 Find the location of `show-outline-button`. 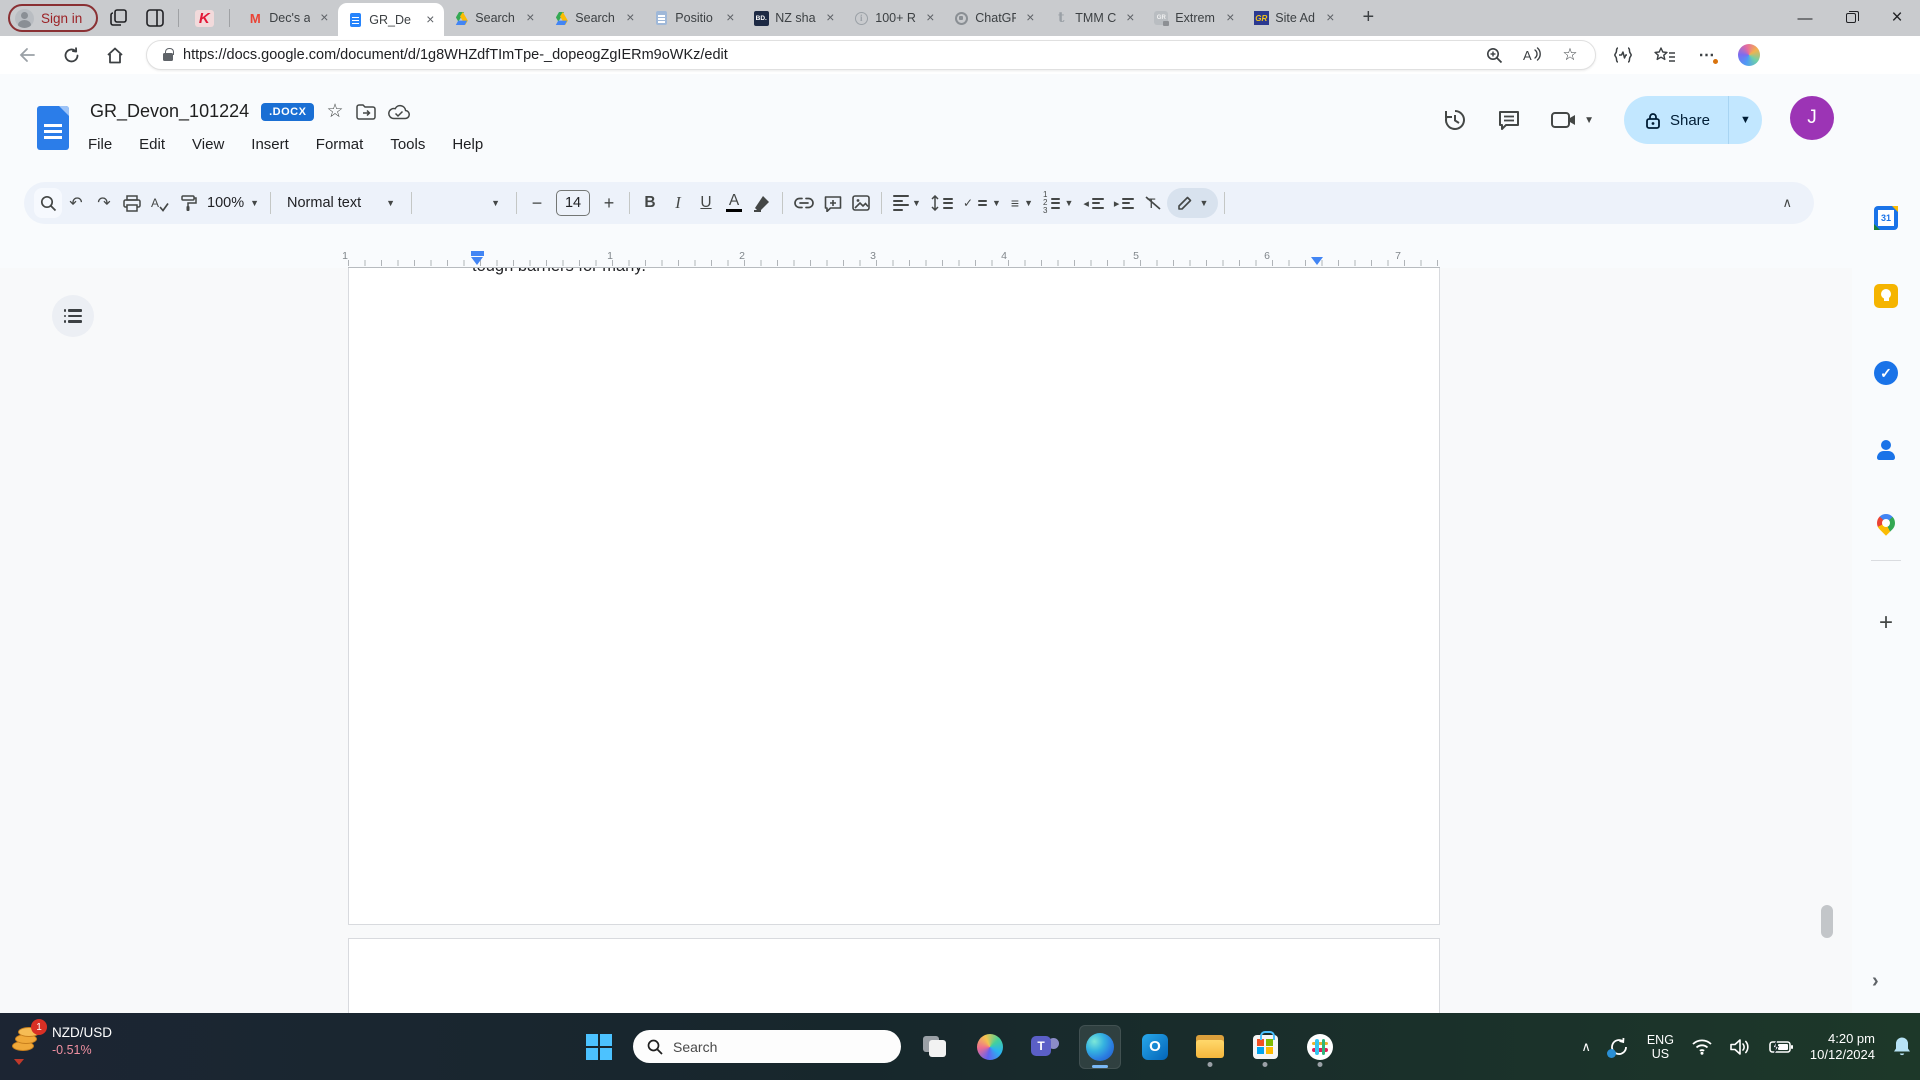

show-outline-button is located at coordinates (73, 316).